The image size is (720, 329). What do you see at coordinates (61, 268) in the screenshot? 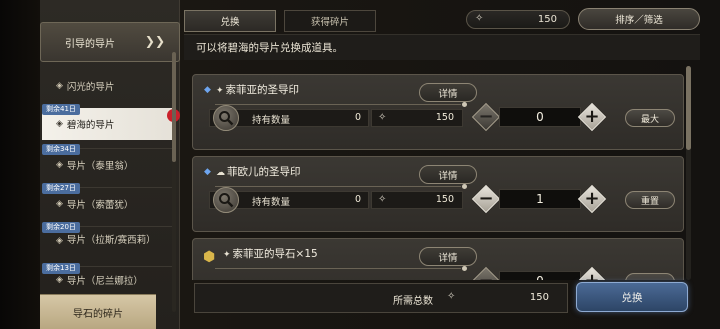
I see `remaining-days-badge: 剩余13日` at bounding box center [61, 268].